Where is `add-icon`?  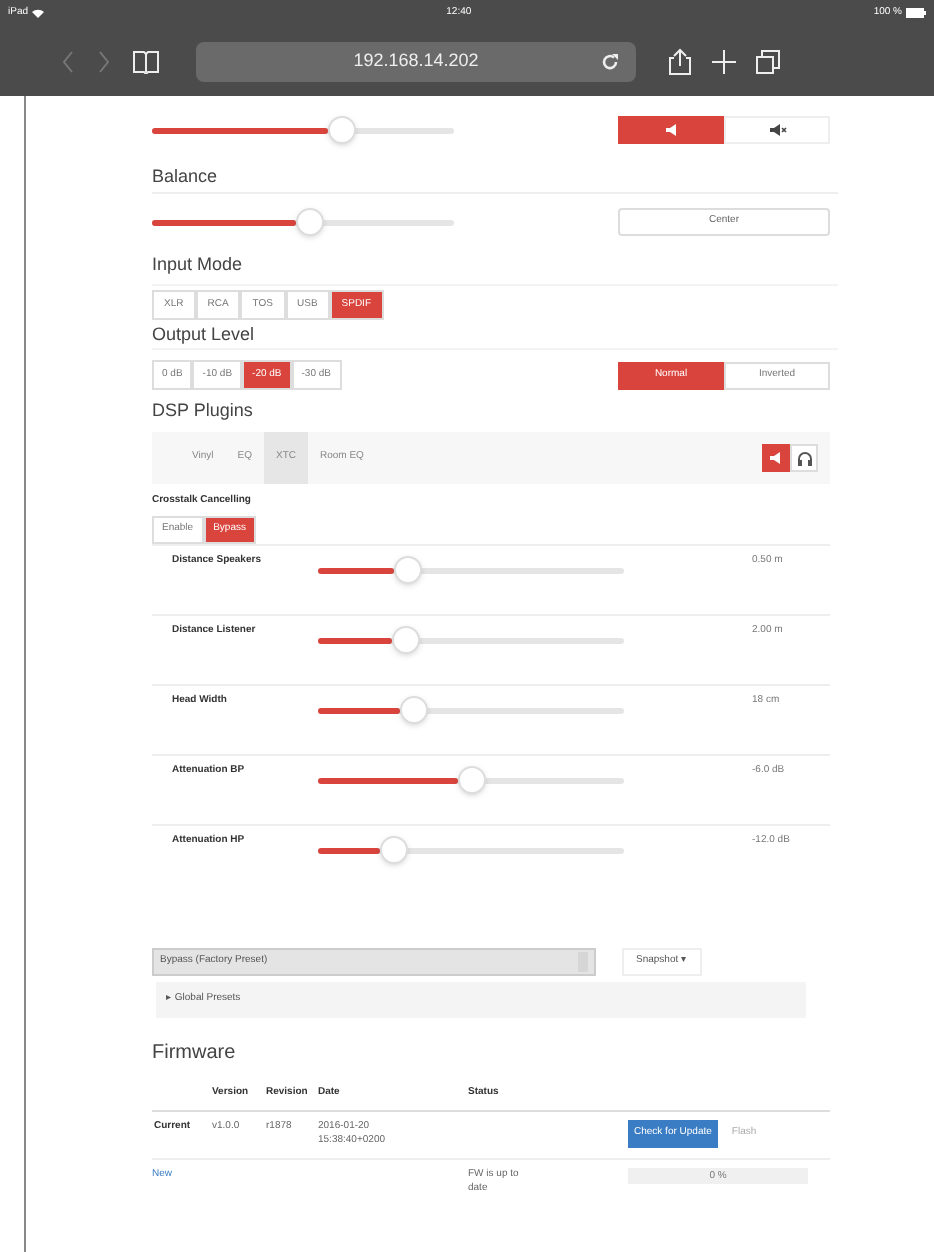
add-icon is located at coordinates (724, 61).